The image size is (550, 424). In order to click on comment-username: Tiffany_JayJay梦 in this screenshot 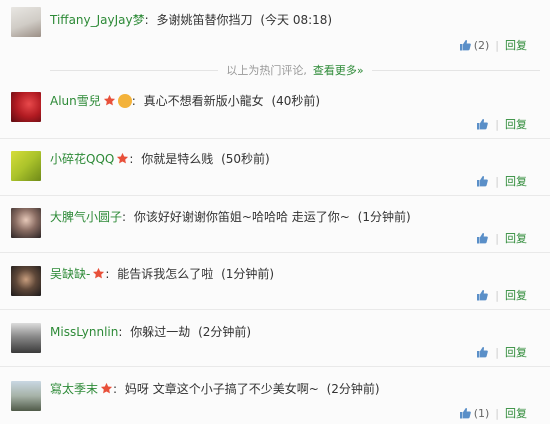, I will do `click(97, 20)`.